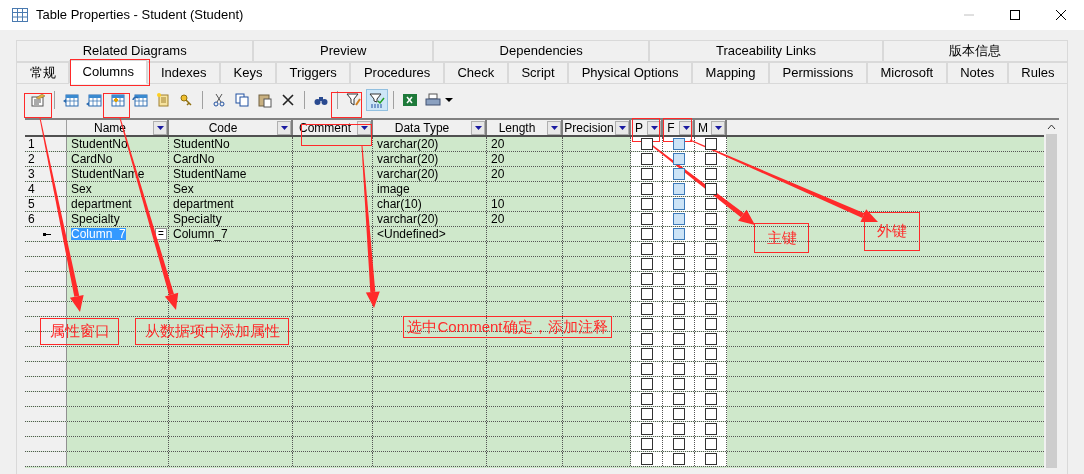  What do you see at coordinates (313, 73) in the screenshot?
I see `tab: Triggers` at bounding box center [313, 73].